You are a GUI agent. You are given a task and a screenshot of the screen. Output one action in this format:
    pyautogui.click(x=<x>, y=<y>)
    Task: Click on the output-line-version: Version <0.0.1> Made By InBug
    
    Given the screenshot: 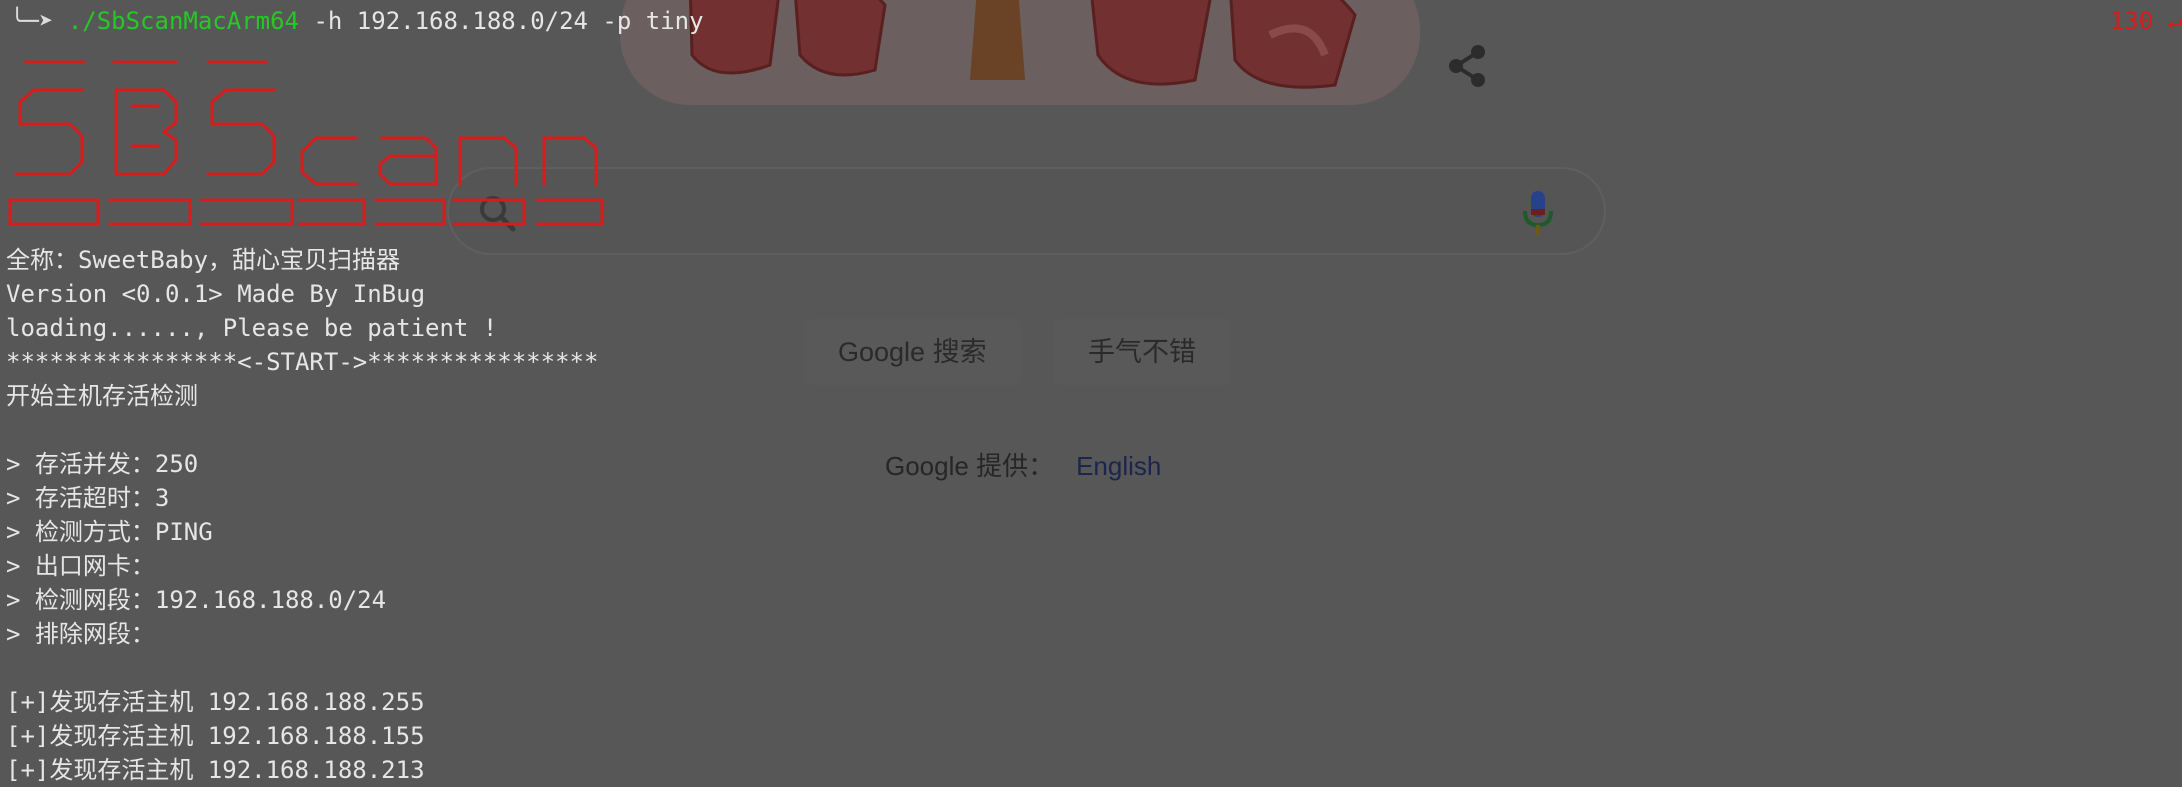 What is the action you would take?
    pyautogui.click(x=216, y=294)
    